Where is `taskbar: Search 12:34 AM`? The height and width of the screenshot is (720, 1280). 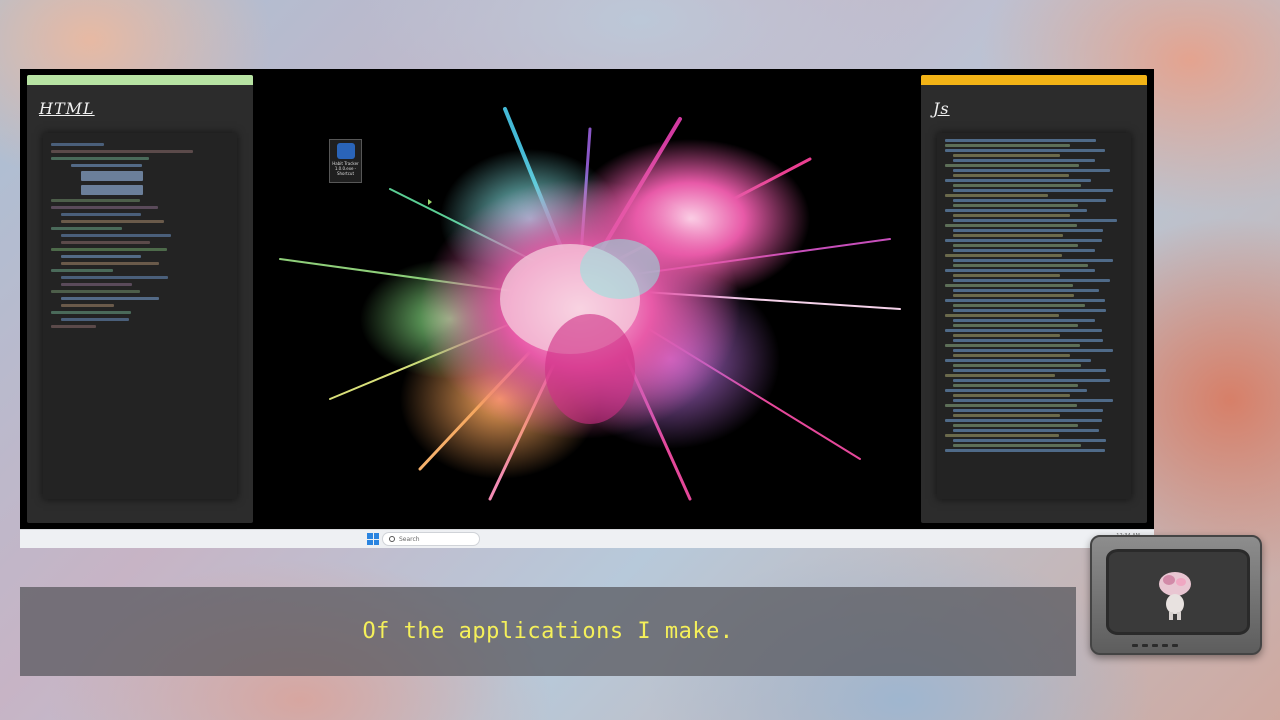 taskbar: Search 12:34 AM is located at coordinates (587, 538).